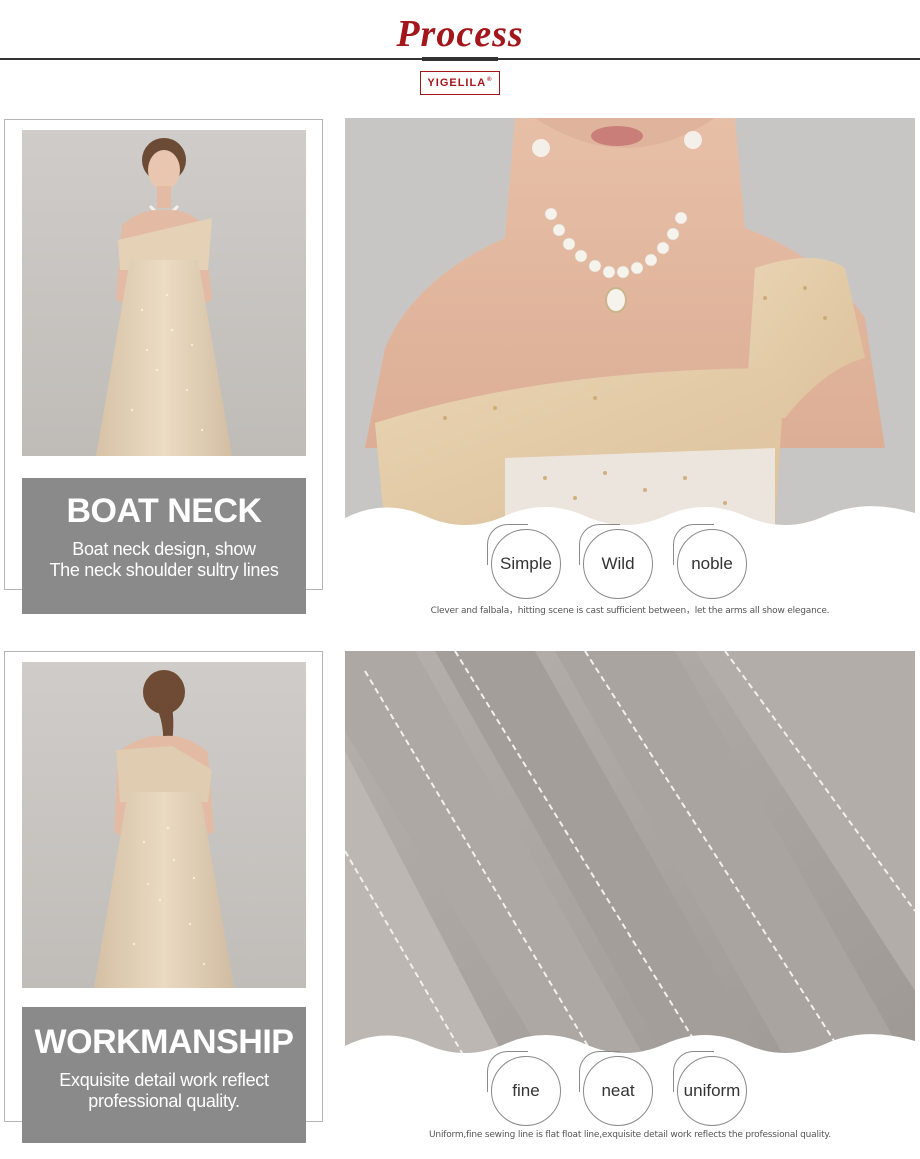  What do you see at coordinates (526, 564) in the screenshot?
I see `feature-badge-simple: Simple` at bounding box center [526, 564].